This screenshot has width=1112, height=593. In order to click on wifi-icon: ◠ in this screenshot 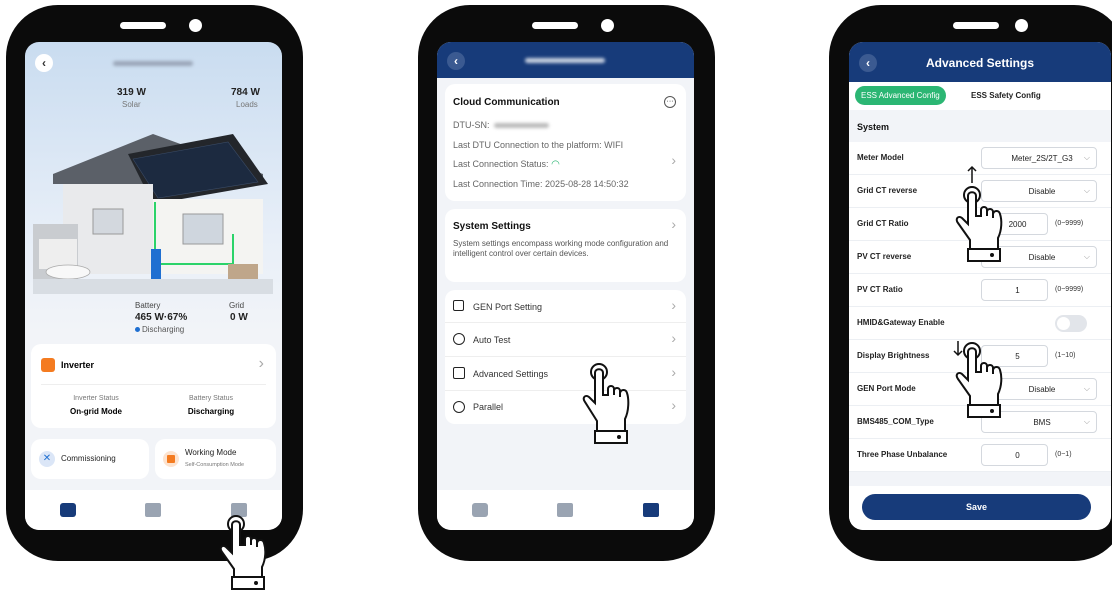, I will do `click(555, 164)`.